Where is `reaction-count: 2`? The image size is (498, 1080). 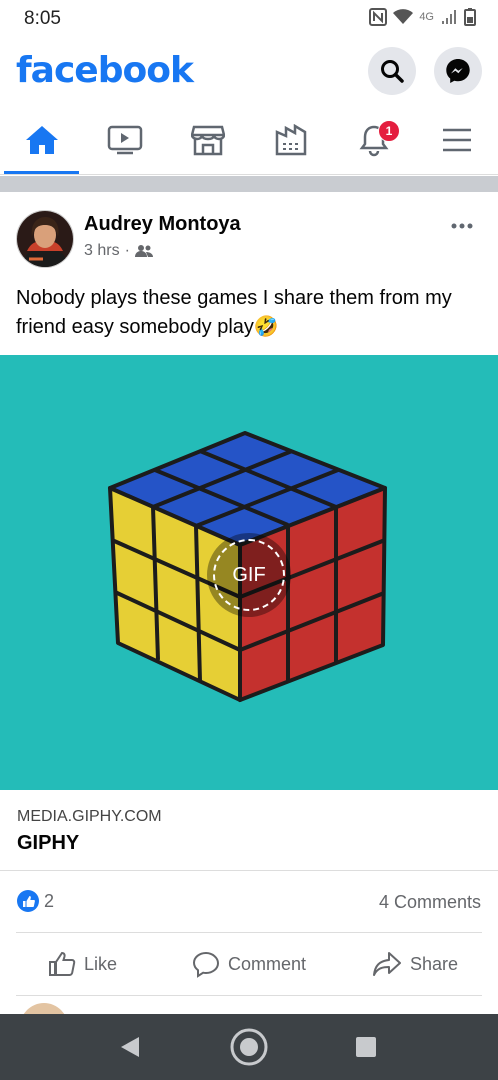
reaction-count: 2 is located at coordinates (49, 901).